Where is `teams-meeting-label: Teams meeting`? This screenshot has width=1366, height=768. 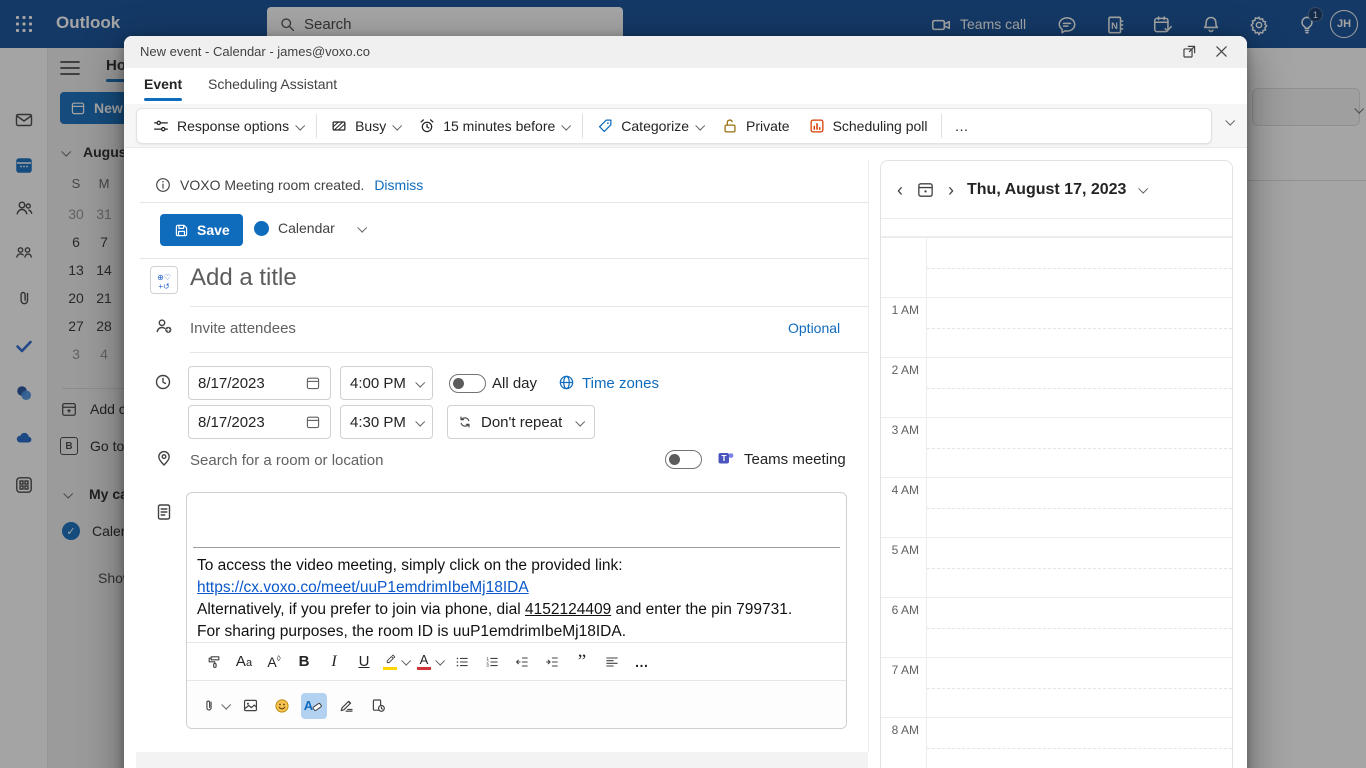
teams-meeting-label: Teams meeting is located at coordinates (795, 459).